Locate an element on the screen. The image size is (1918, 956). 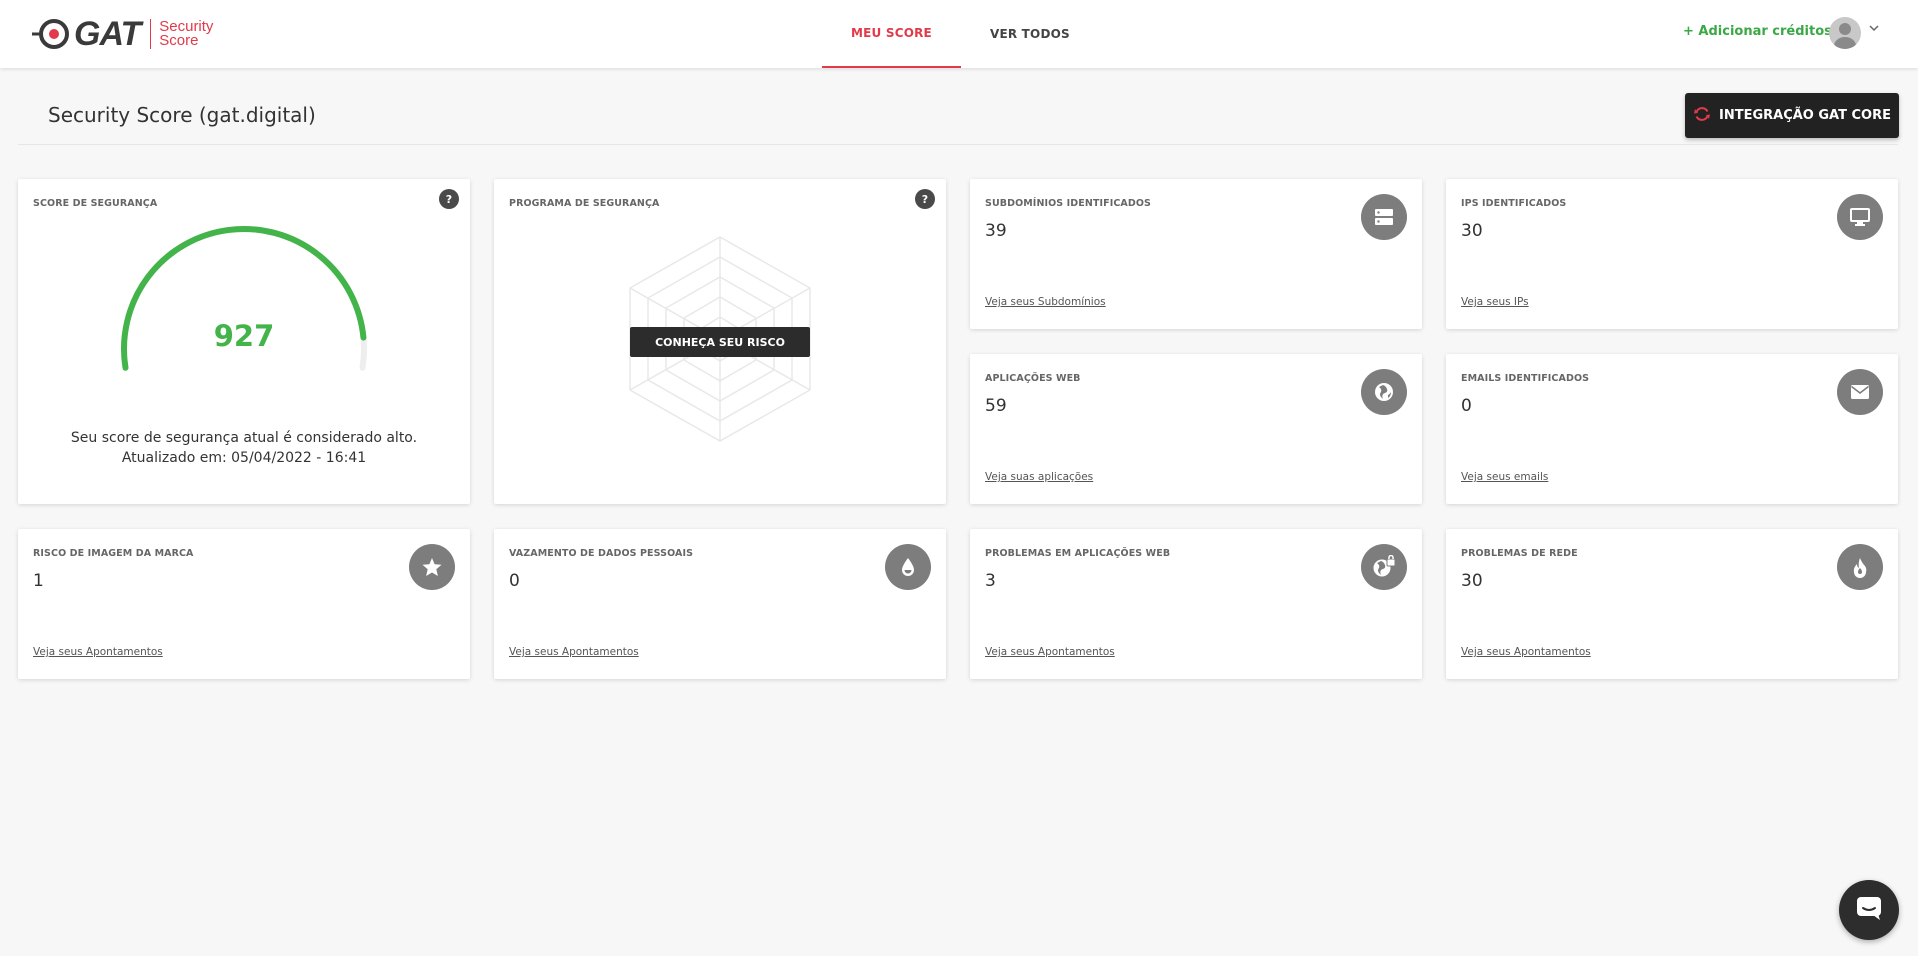
user-avatar is located at coordinates (1845, 33).